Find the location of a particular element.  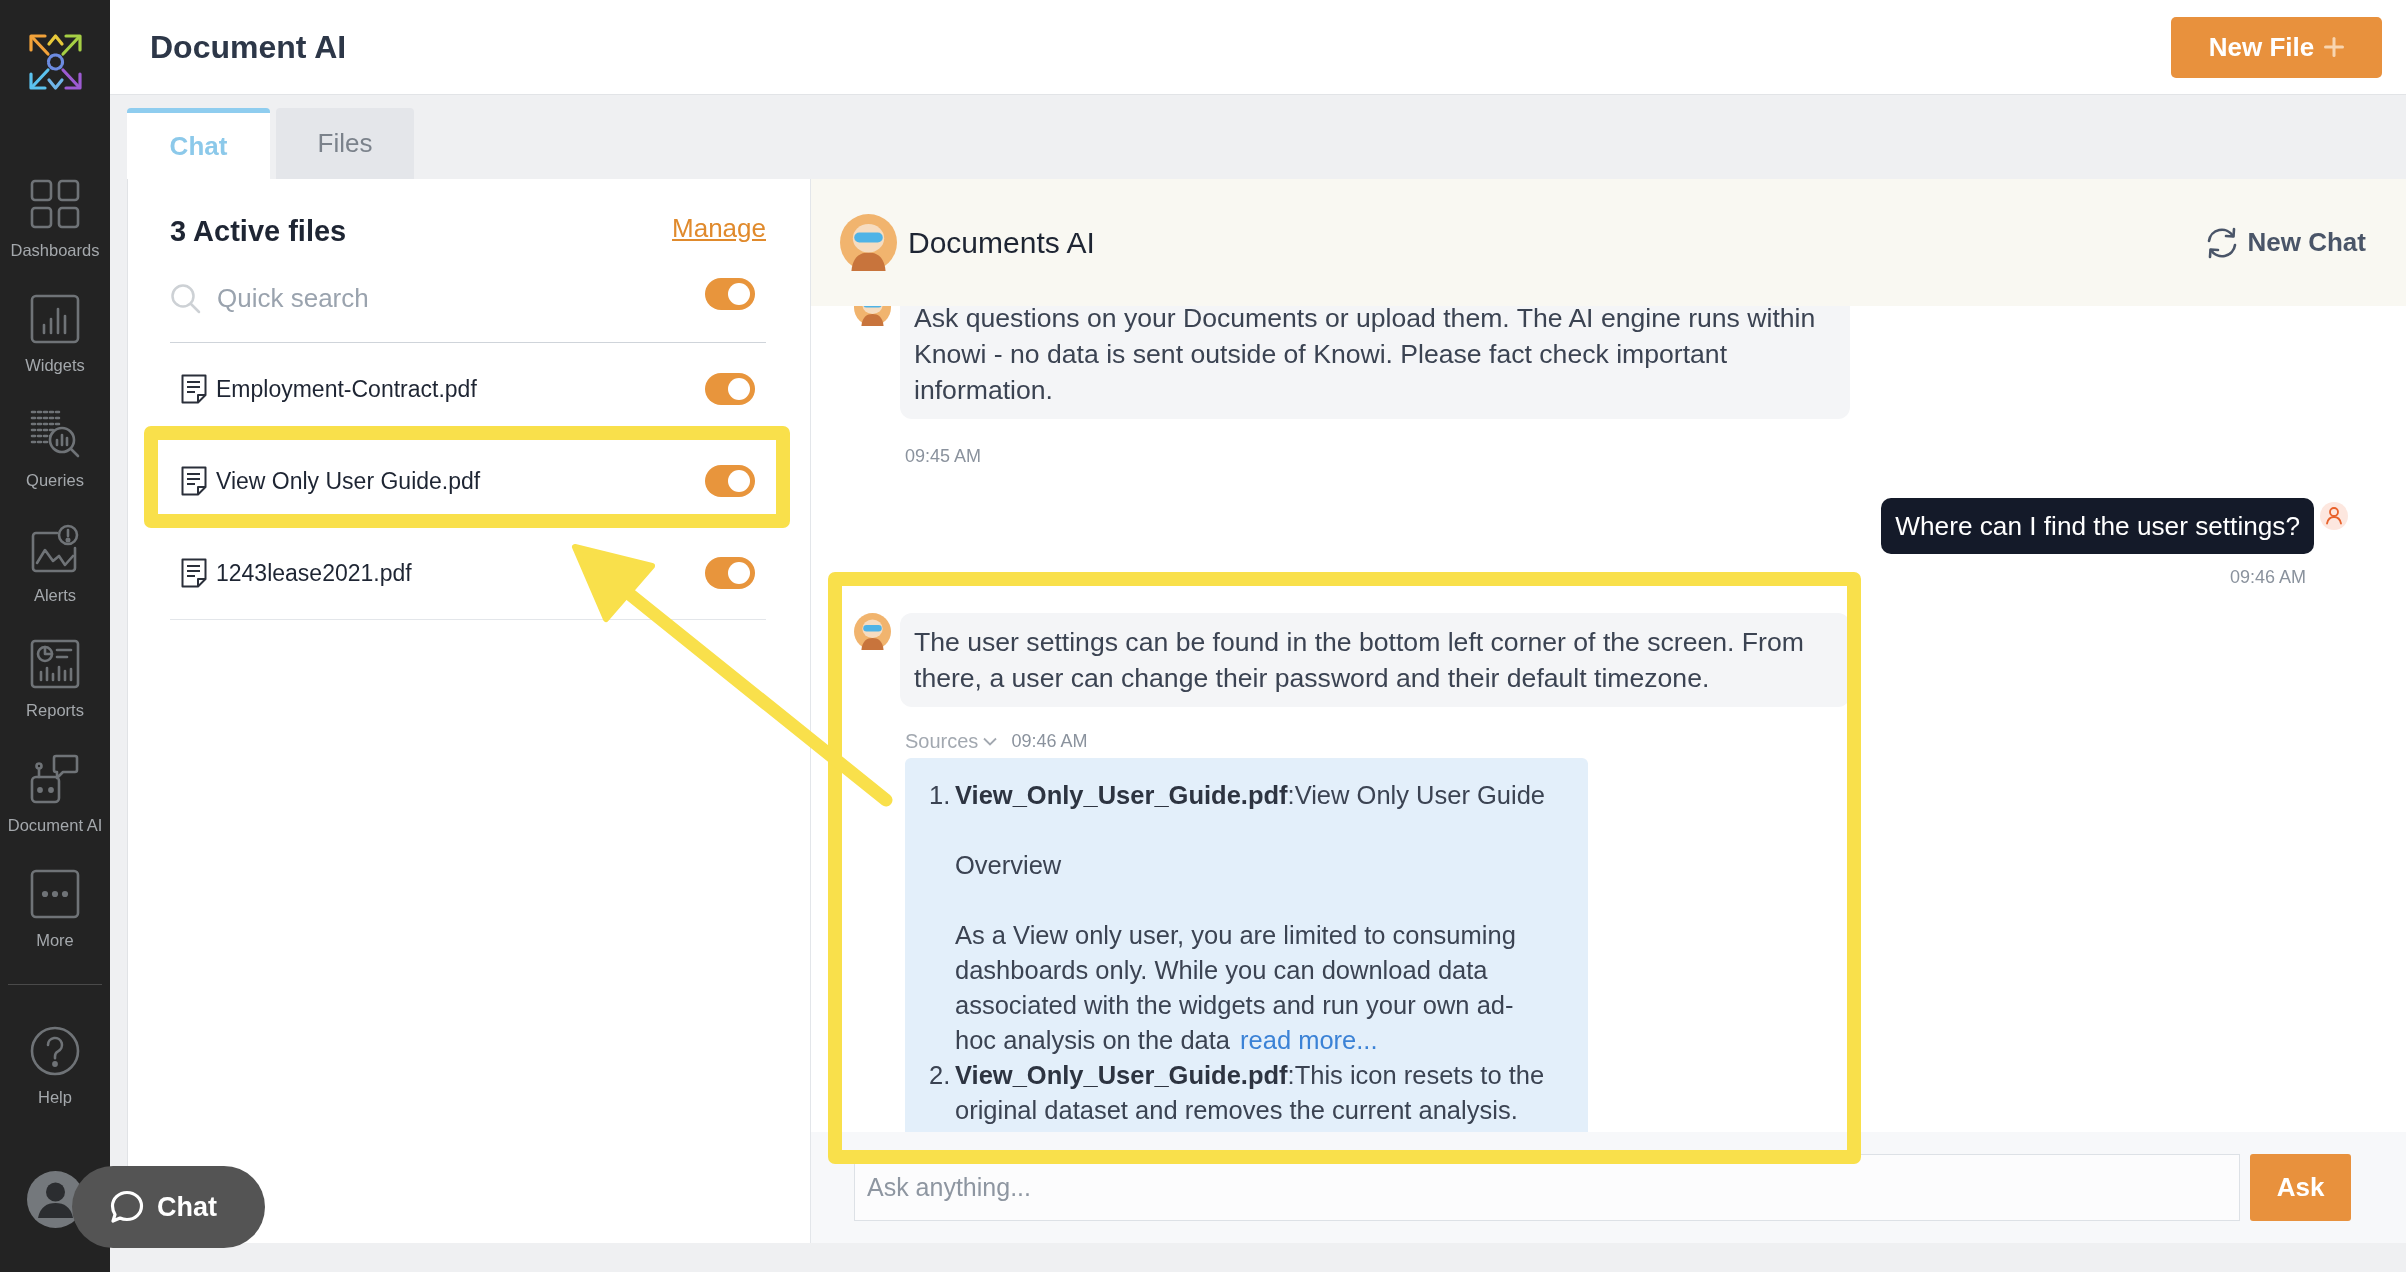

robot-chat-icon is located at coordinates (55, 779).